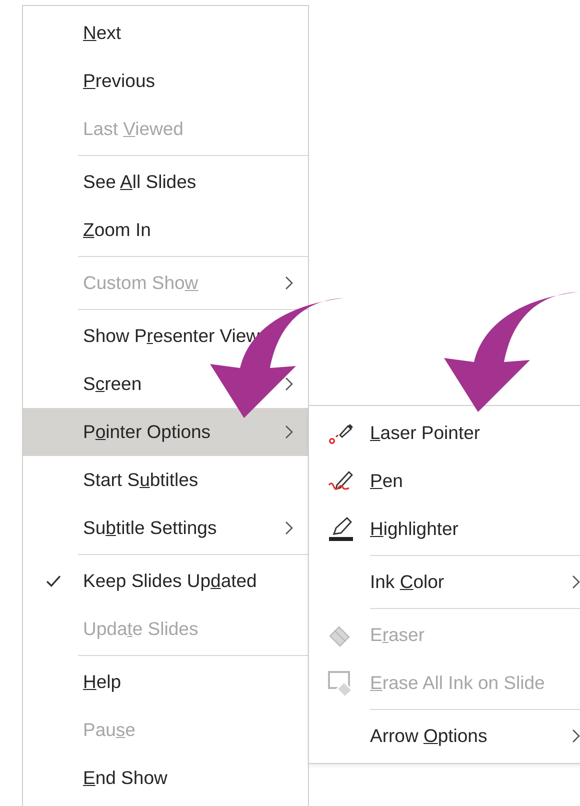 Image resolution: width=580 pixels, height=806 pixels. I want to click on menu-item: Pen, so click(444, 481).